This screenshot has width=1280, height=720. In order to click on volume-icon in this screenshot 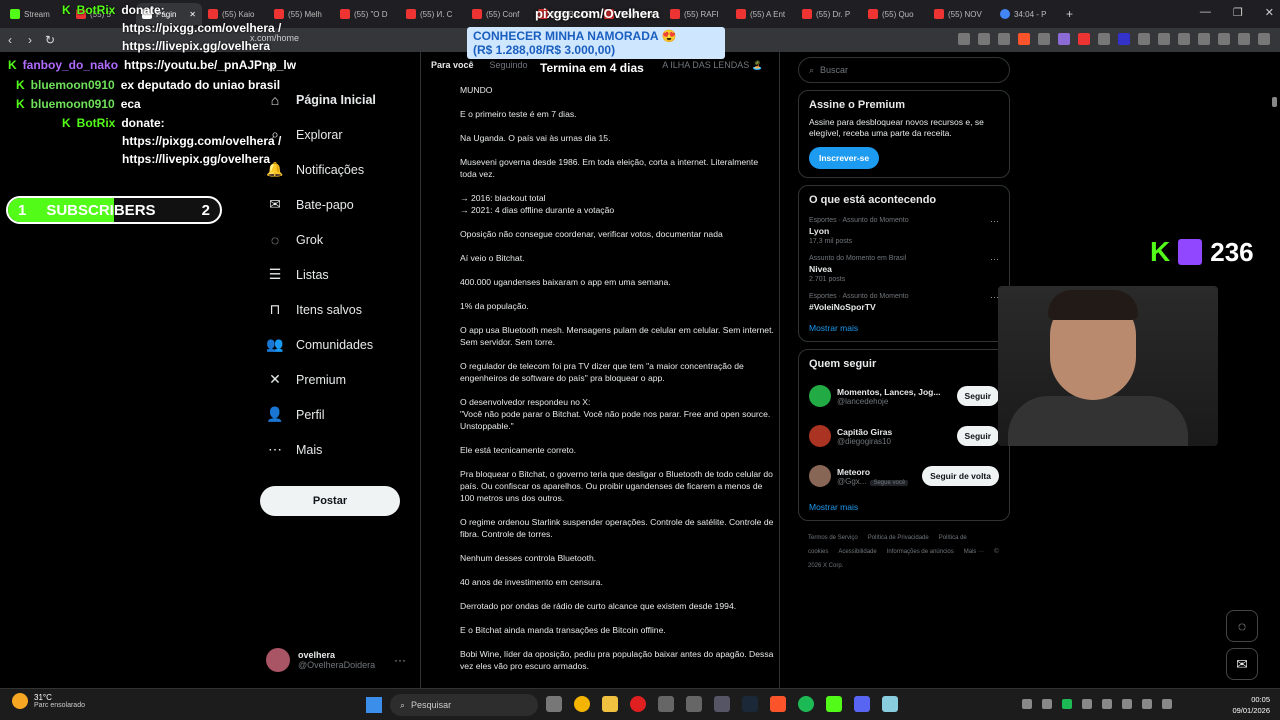, I will do `click(1167, 704)`.